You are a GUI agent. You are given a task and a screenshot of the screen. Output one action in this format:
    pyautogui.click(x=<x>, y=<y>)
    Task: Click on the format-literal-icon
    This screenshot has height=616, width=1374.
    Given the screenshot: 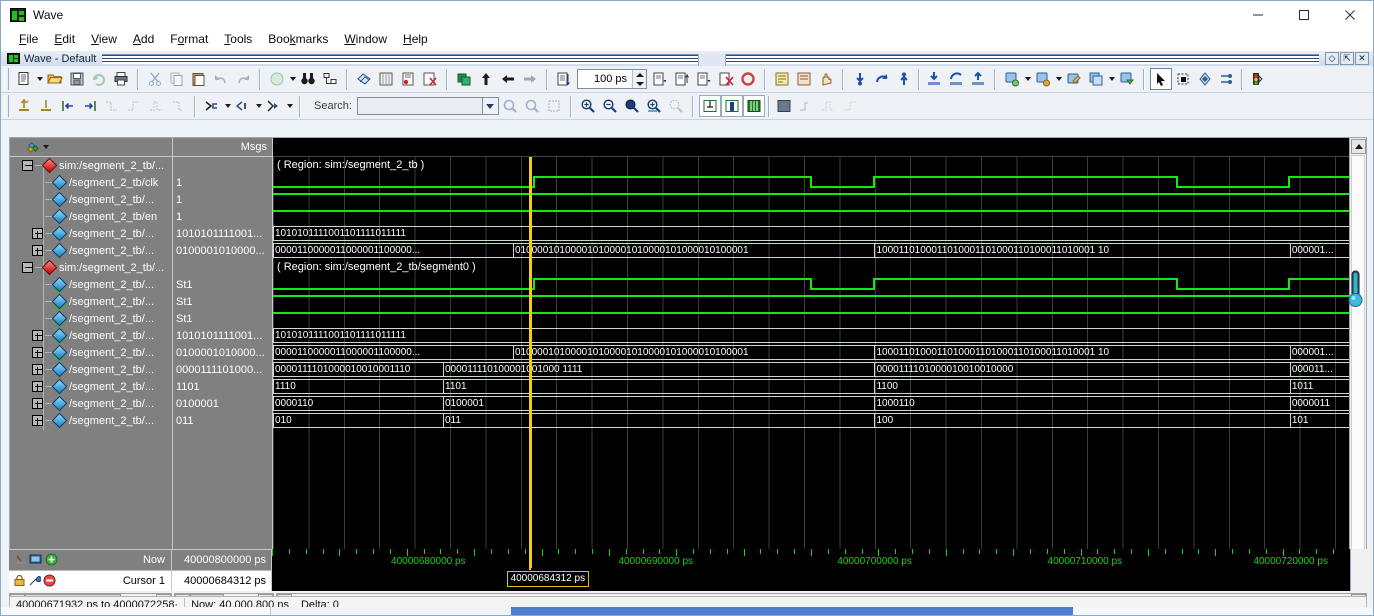 What is the action you would take?
    pyautogui.click(x=709, y=106)
    